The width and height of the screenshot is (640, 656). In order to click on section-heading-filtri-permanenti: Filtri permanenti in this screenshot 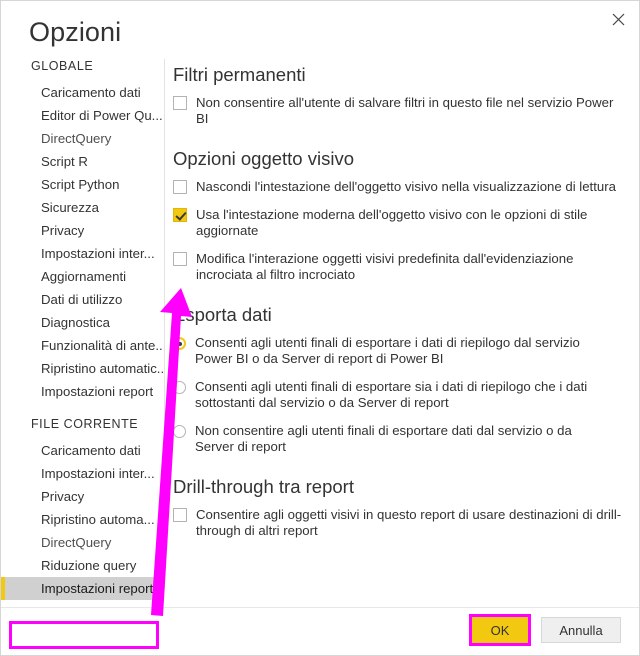, I will do `click(239, 74)`.